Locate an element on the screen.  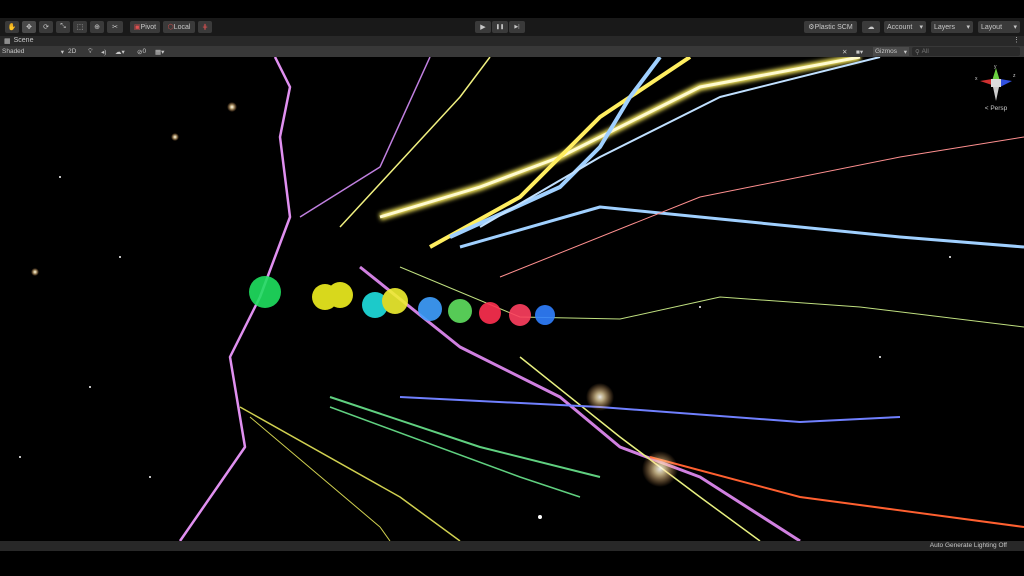
grid-dropdown: ▦▾ is located at coordinates (159, 51).